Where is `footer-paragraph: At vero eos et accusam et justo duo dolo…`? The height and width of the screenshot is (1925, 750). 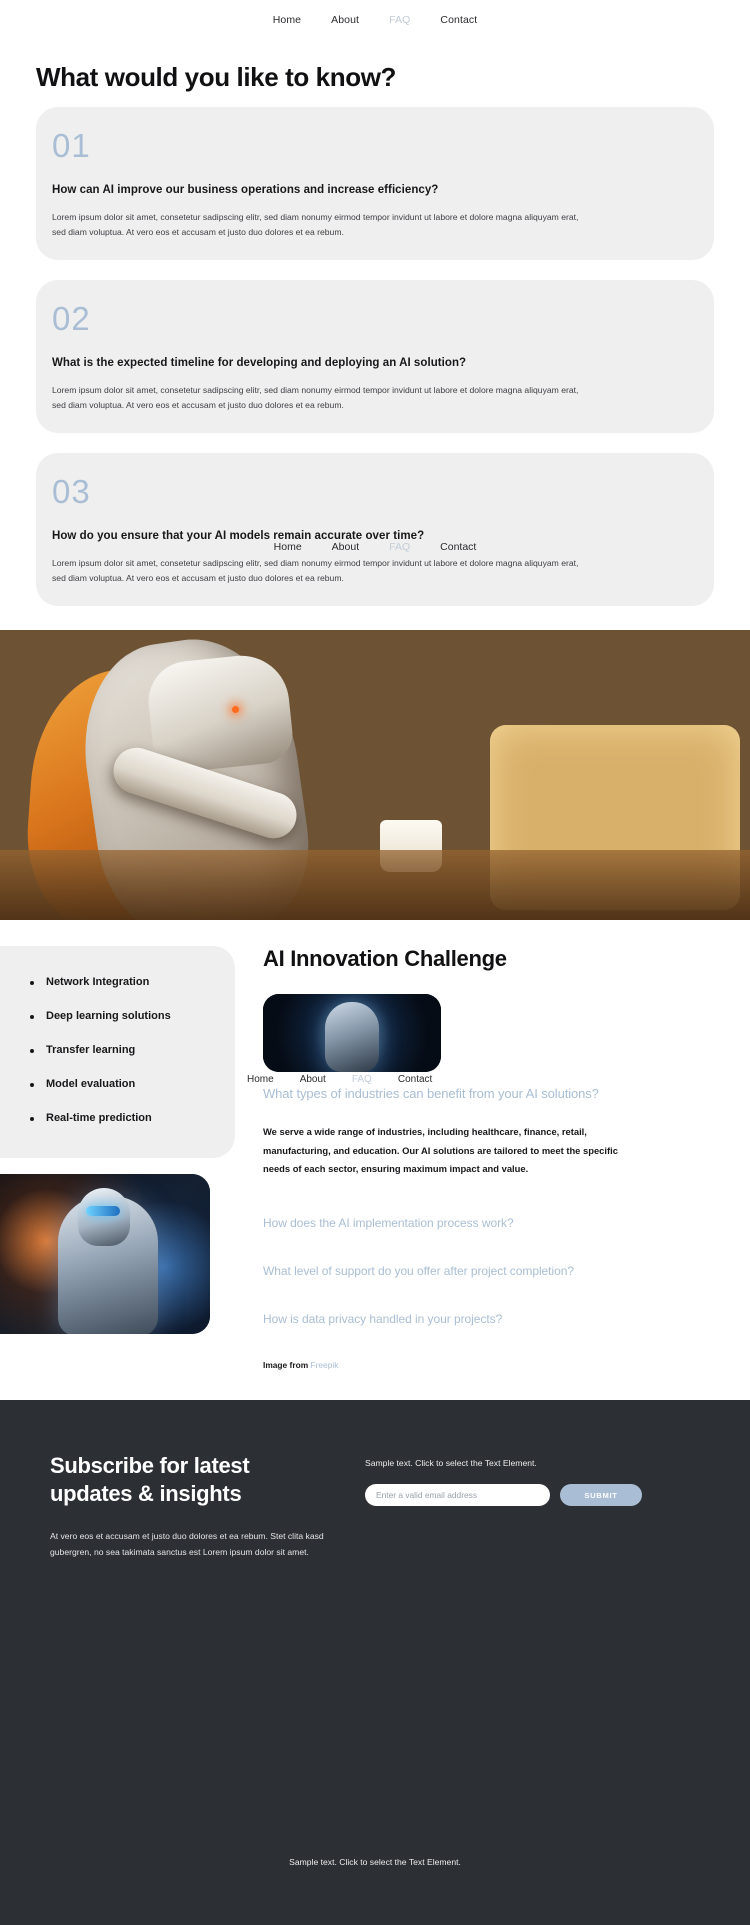
footer-paragraph: At vero eos et accusam et justo duo dolo… is located at coordinates (187, 1544).